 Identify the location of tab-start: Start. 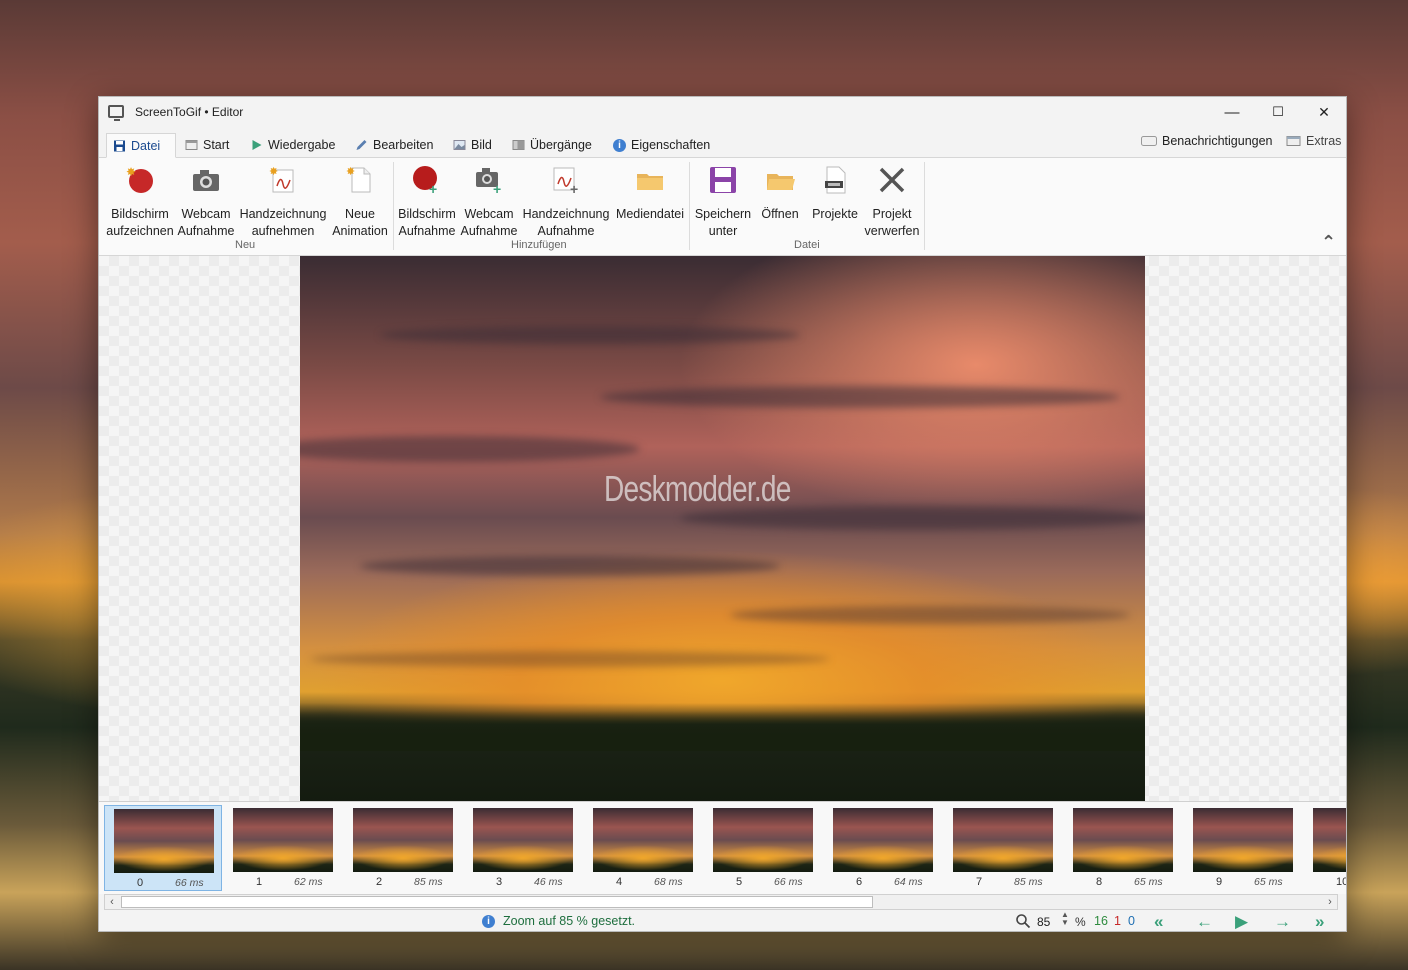
(207, 145).